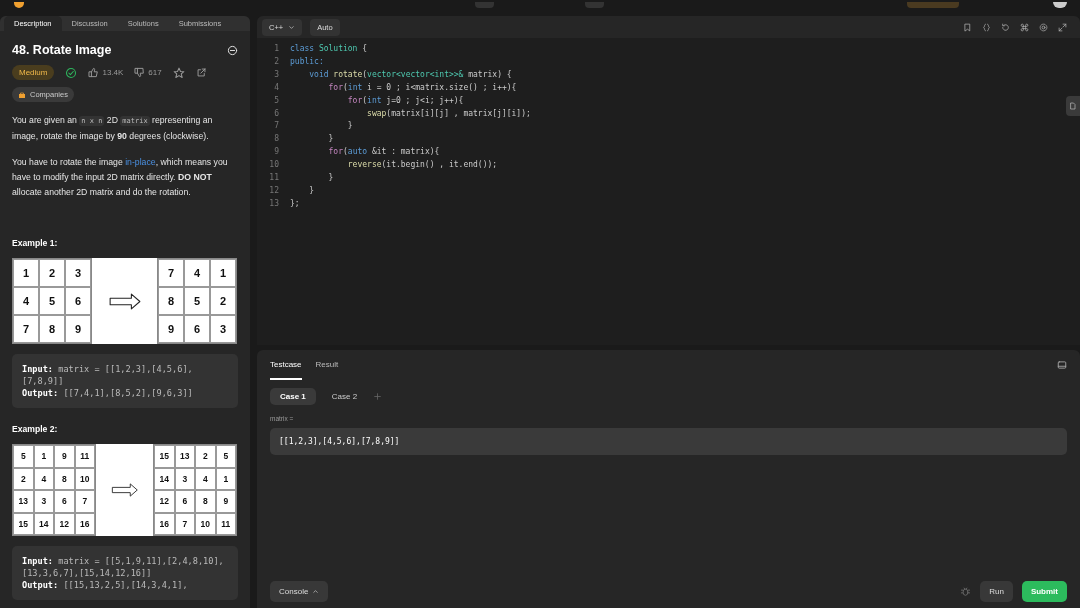 The image size is (1080, 608). I want to click on code-line: public:, so click(307, 61).